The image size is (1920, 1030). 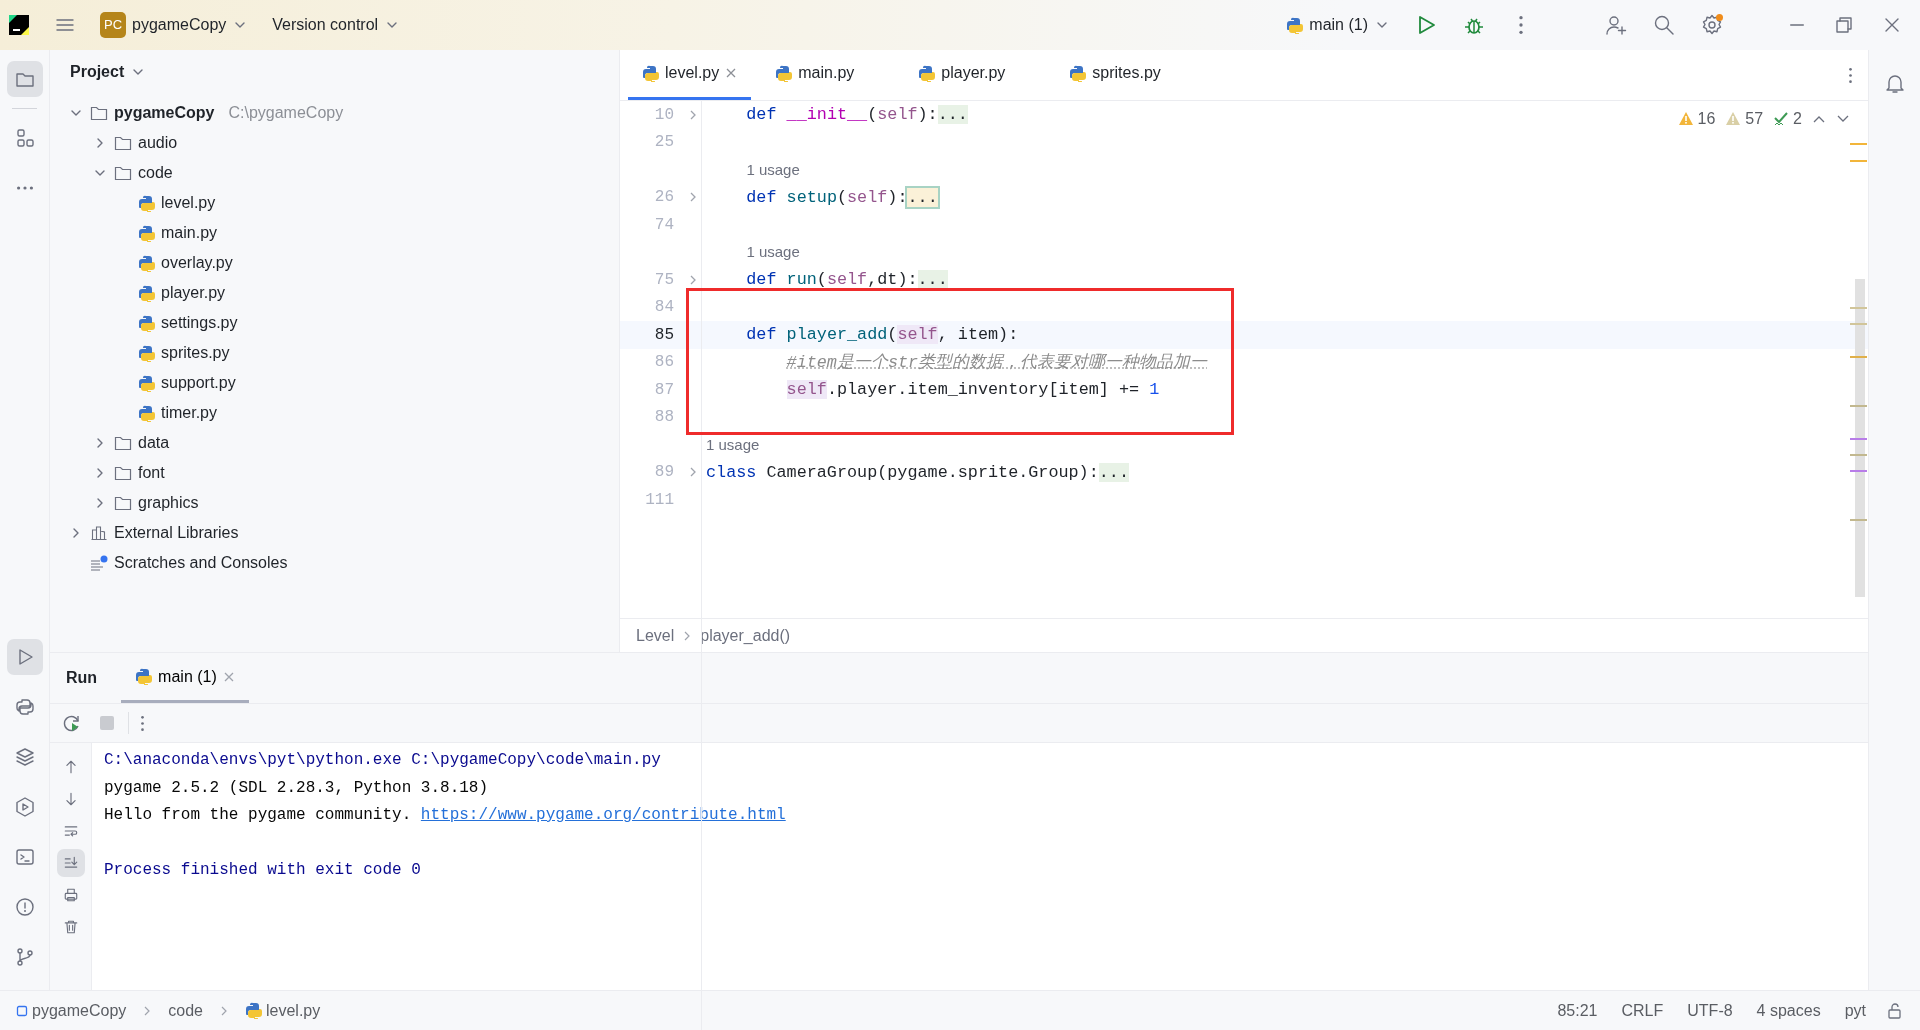 What do you see at coordinates (663, 335) in the screenshot?
I see `line-number: 85` at bounding box center [663, 335].